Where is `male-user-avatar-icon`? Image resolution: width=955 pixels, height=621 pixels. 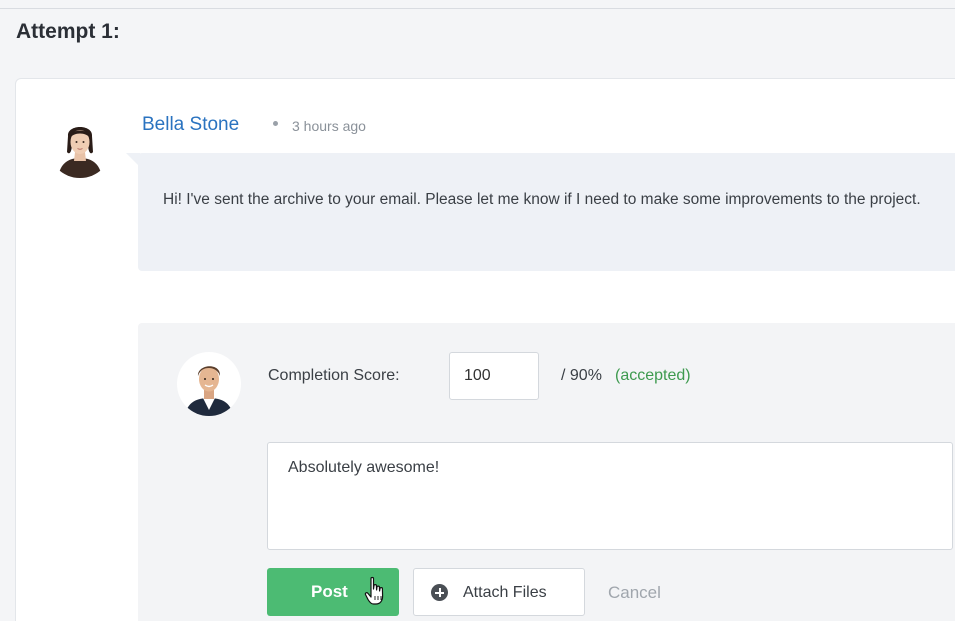
male-user-avatar-icon is located at coordinates (209, 384).